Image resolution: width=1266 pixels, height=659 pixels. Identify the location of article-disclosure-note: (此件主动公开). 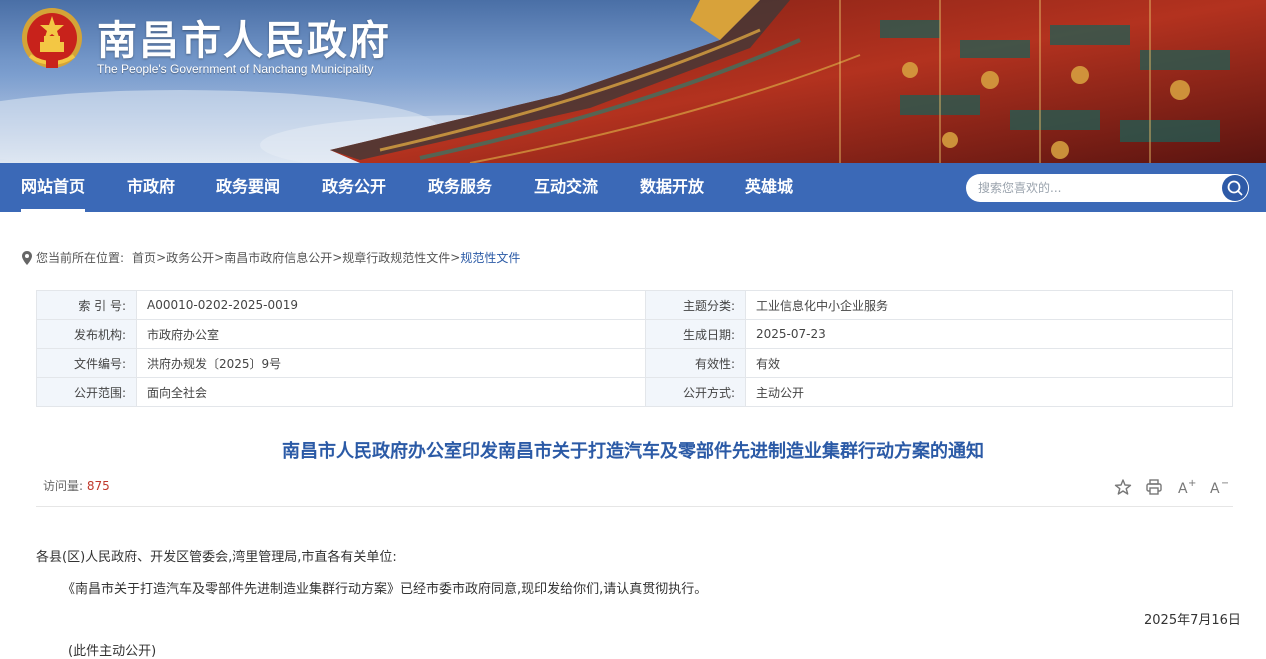
(112, 649).